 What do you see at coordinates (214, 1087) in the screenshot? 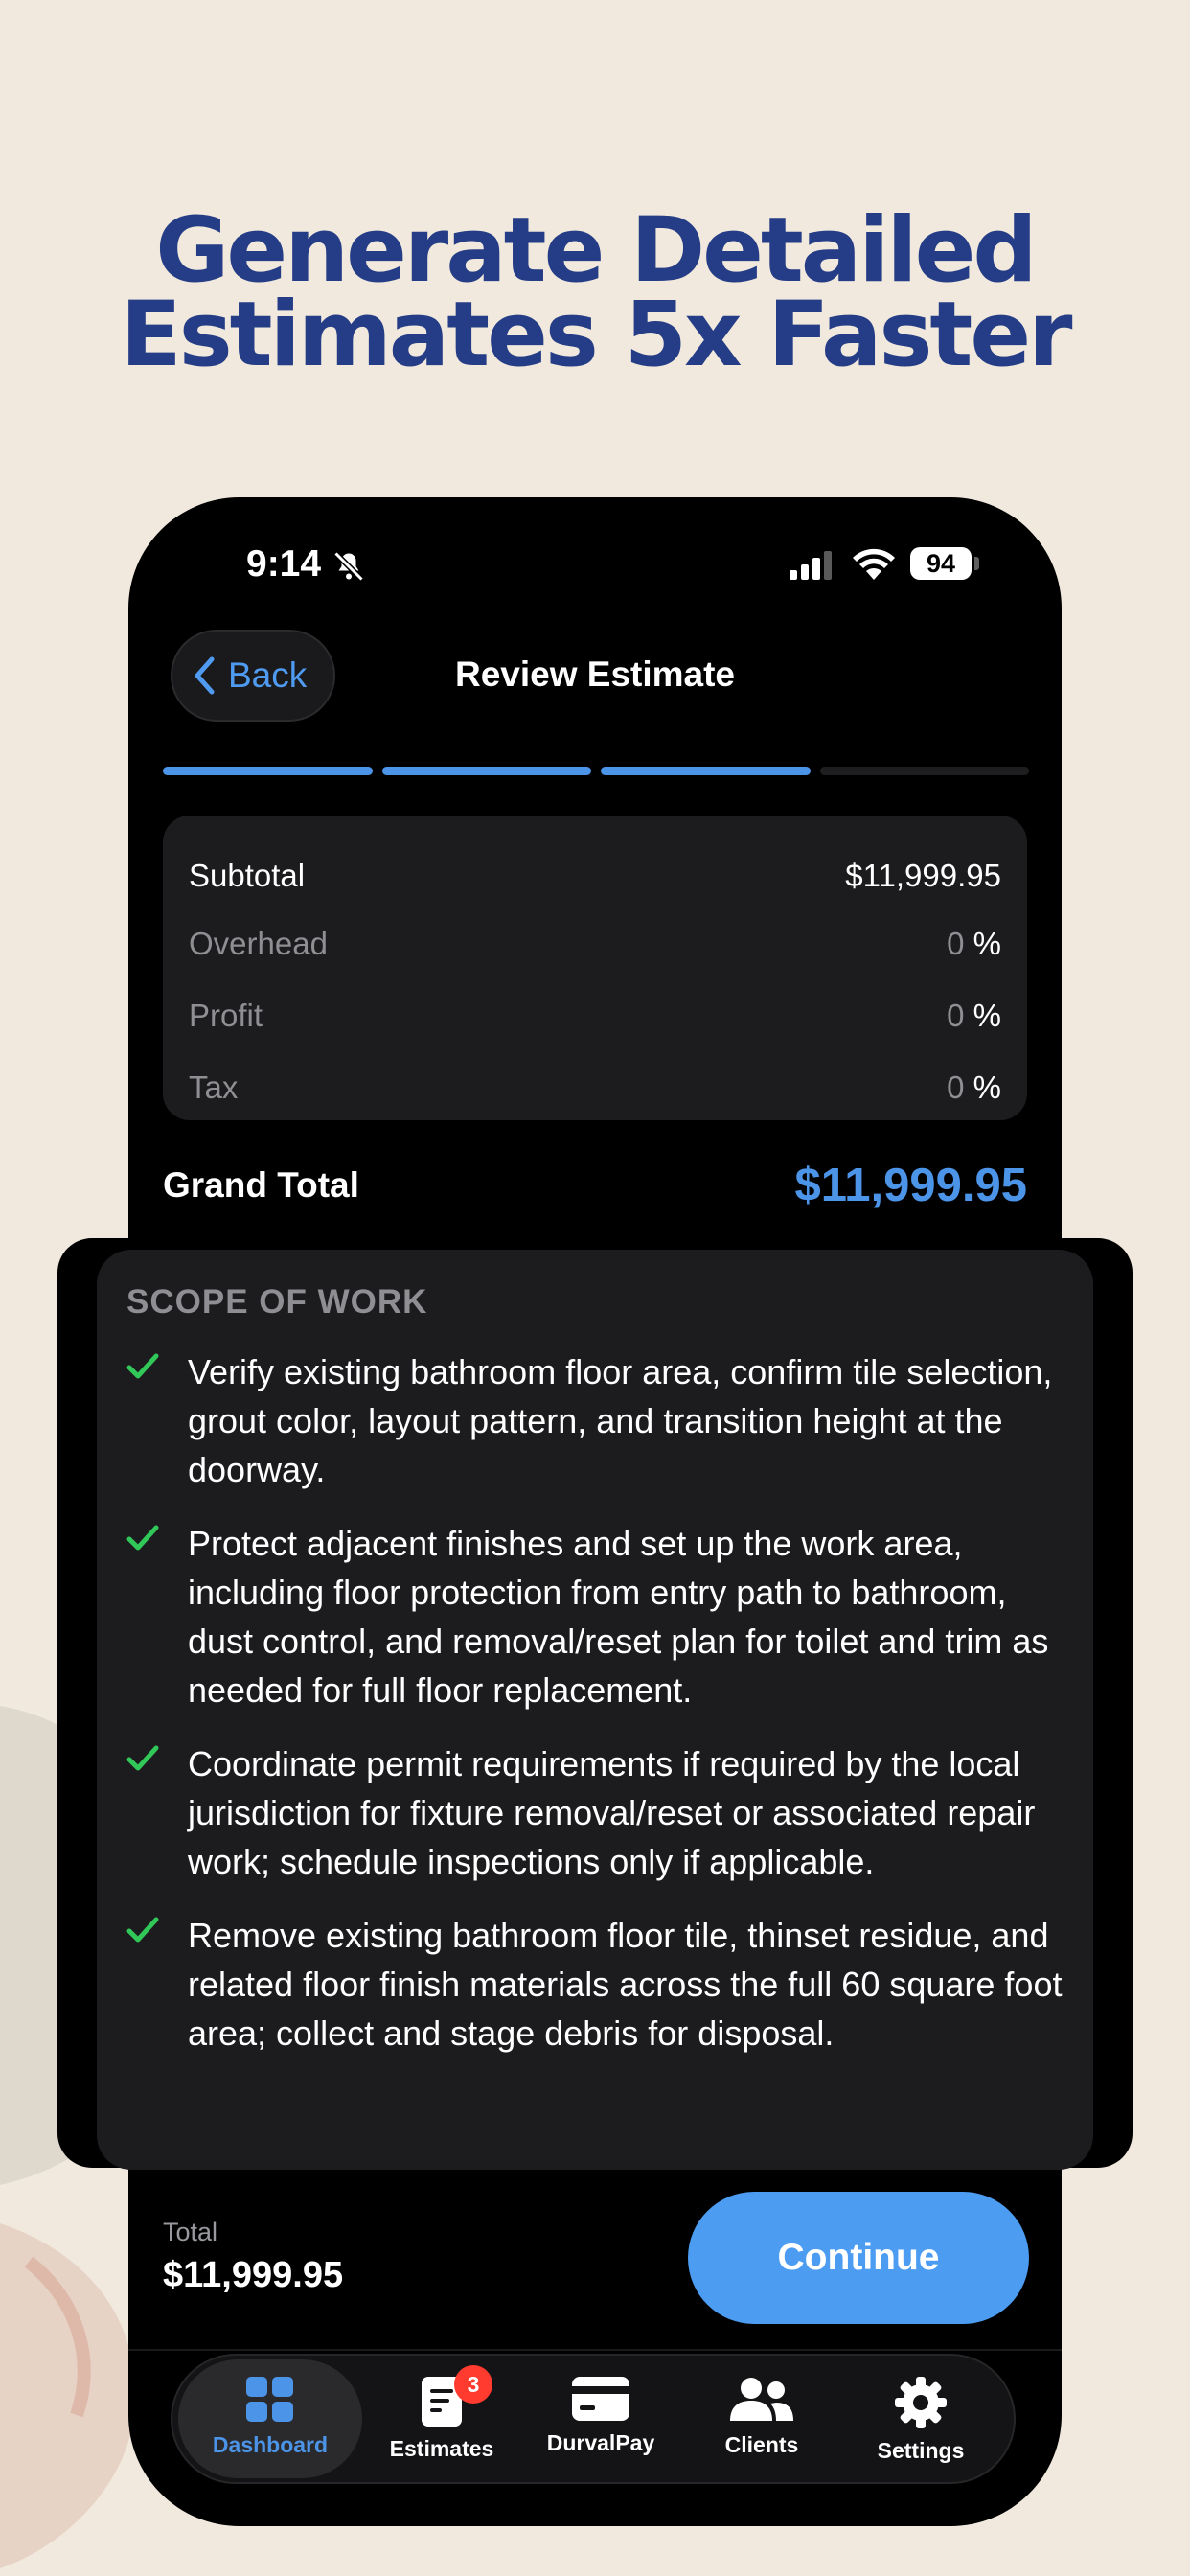
I see `tax-label: Tax` at bounding box center [214, 1087].